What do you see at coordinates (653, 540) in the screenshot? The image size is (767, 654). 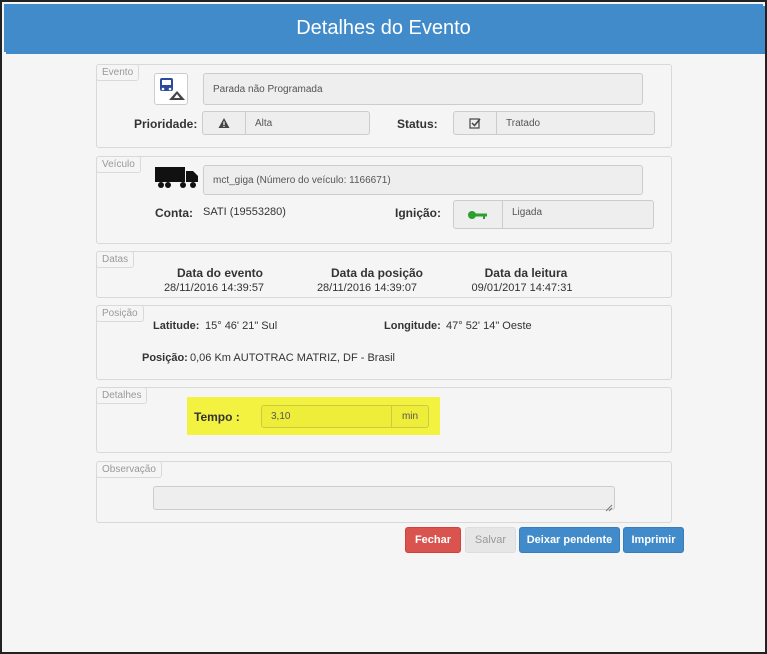 I see `imprimir-button: Imprimir` at bounding box center [653, 540].